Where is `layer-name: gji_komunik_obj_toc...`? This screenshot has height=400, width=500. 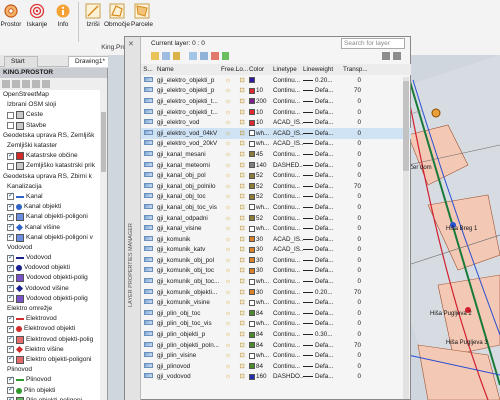 layer-name: gji_komunik_obj_toc... is located at coordinates (188, 281).